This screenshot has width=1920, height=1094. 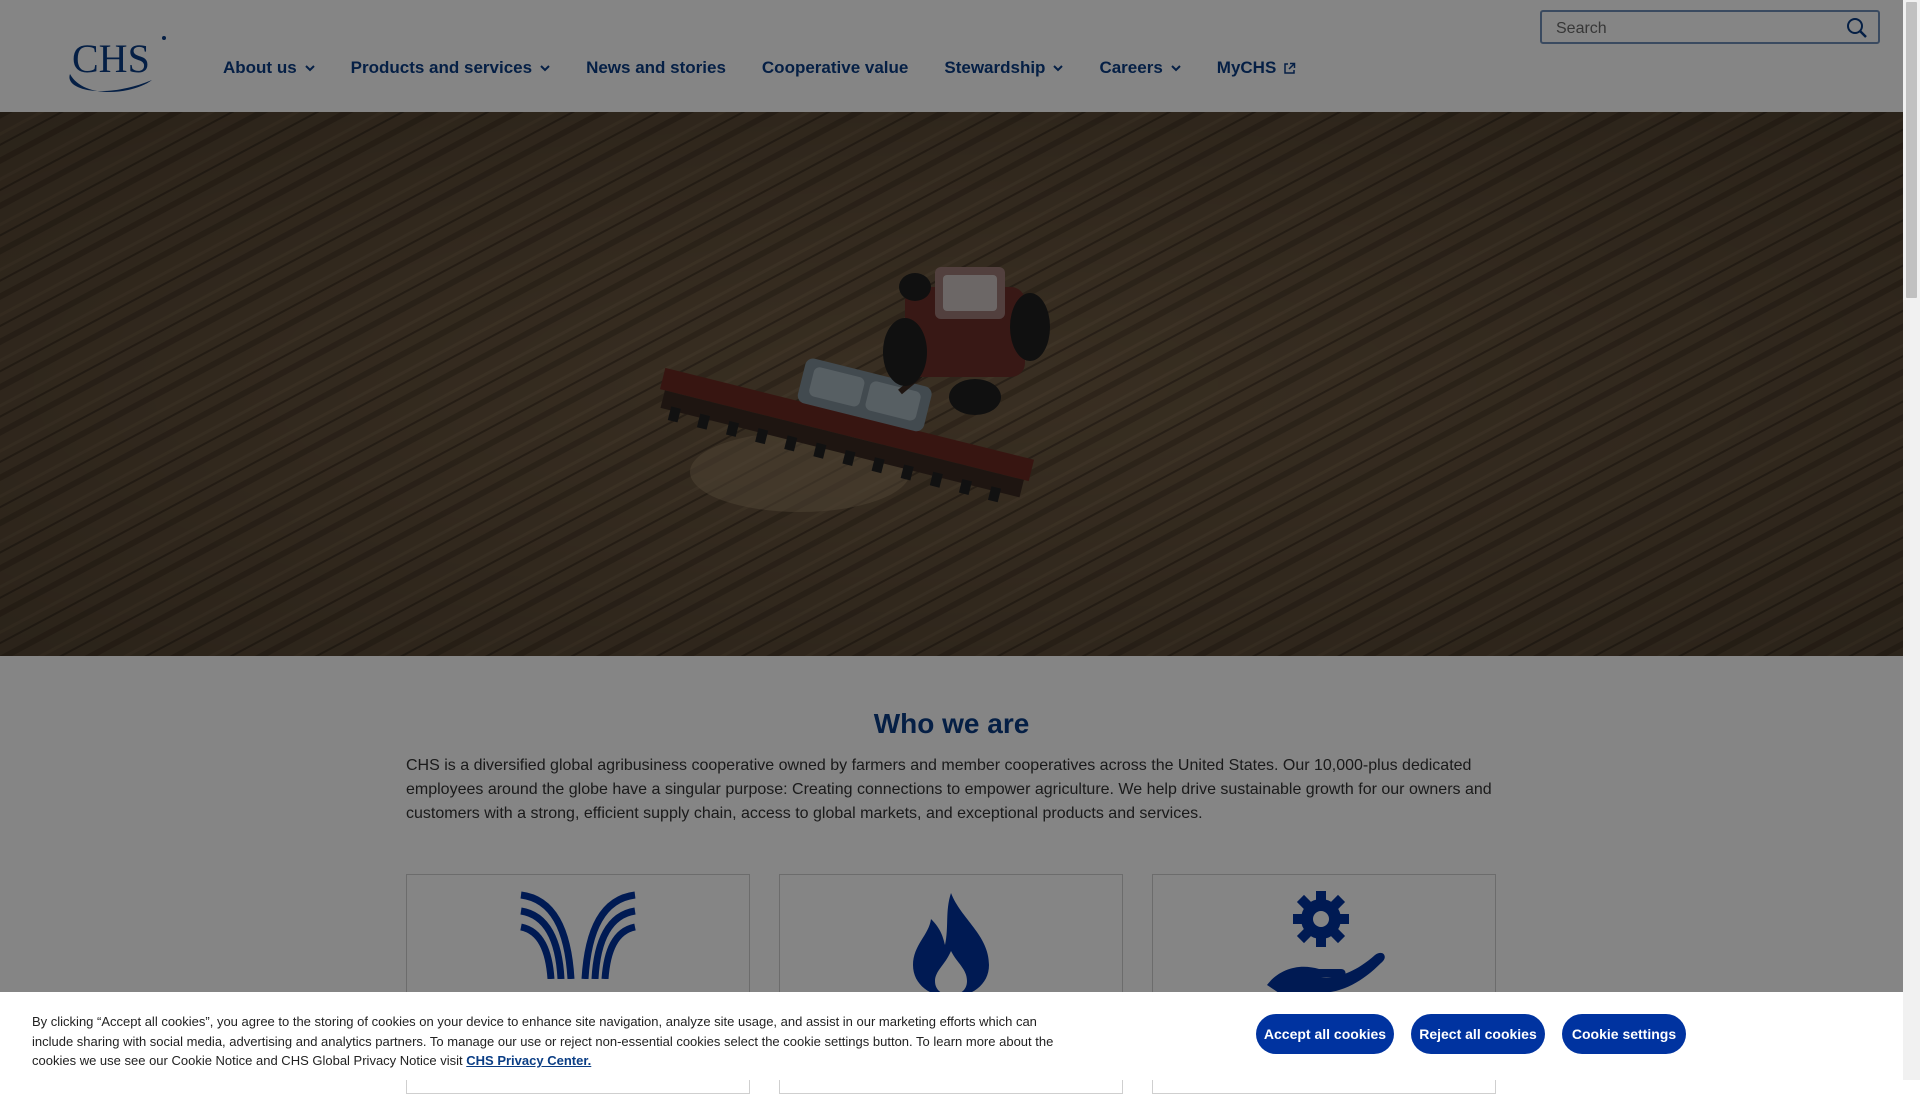 What do you see at coordinates (1911, 150) in the screenshot?
I see `scrollbar-thumb` at bounding box center [1911, 150].